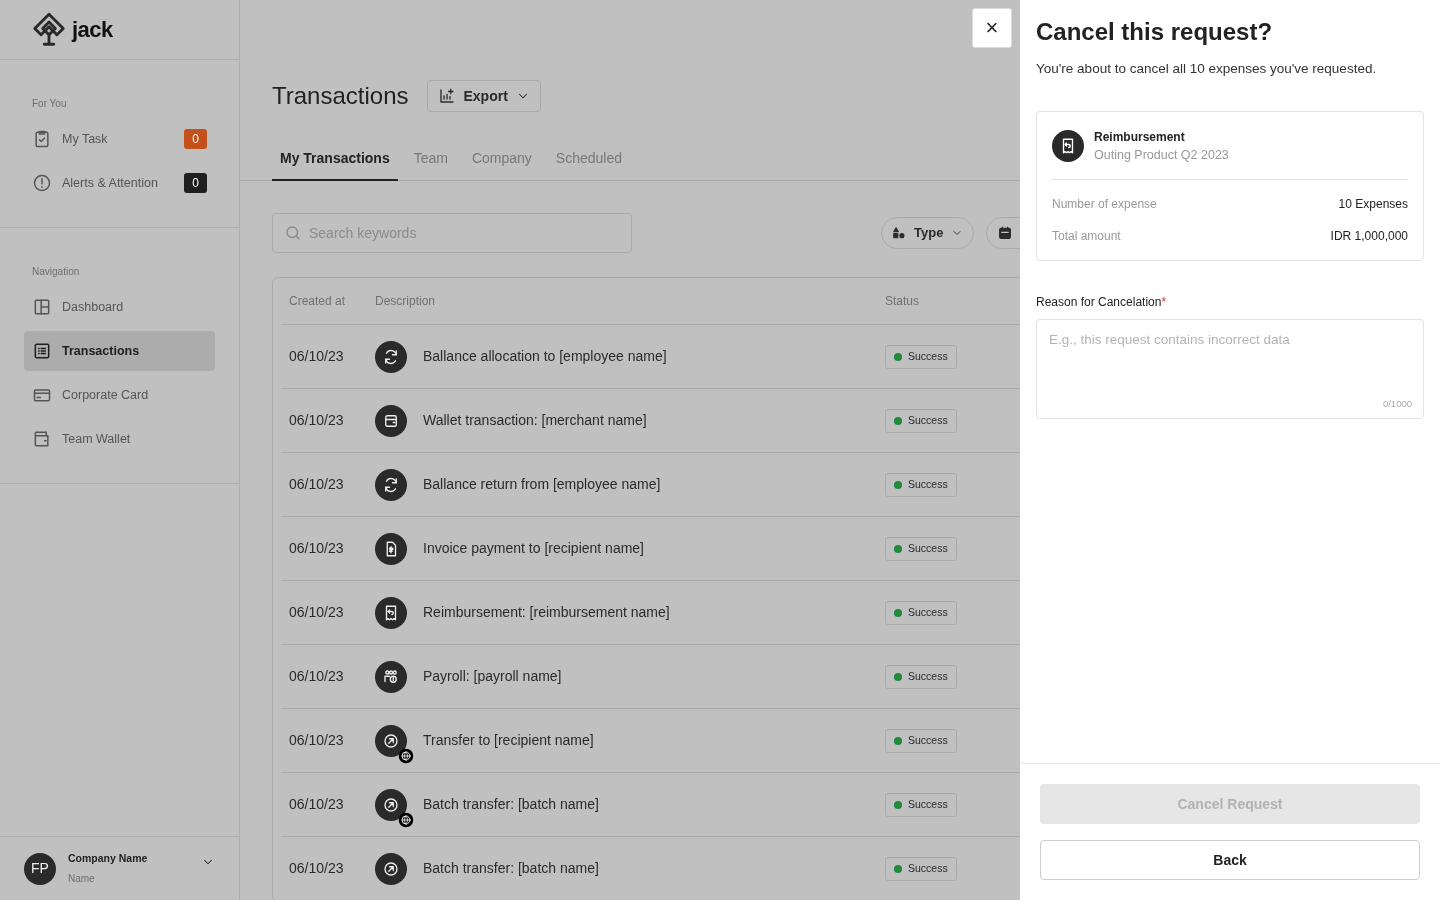 The width and height of the screenshot is (1440, 900). Describe the element at coordinates (483, 96) in the screenshot. I see `export-button: Export` at that location.